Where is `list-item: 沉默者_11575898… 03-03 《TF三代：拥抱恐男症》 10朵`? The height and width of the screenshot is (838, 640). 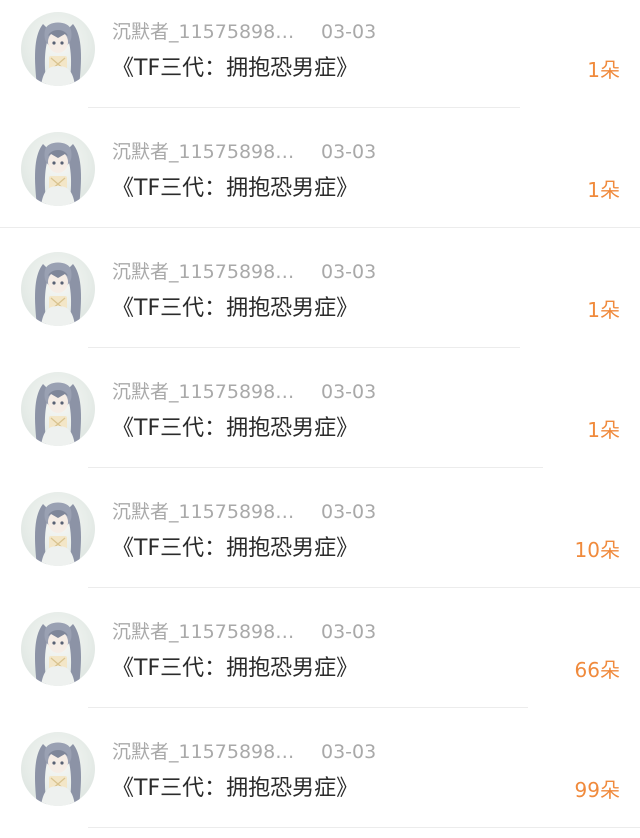 list-item: 沉默者_11575898… 03-03 《TF三代：拥抱恐男症》 10朵 is located at coordinates (320, 539).